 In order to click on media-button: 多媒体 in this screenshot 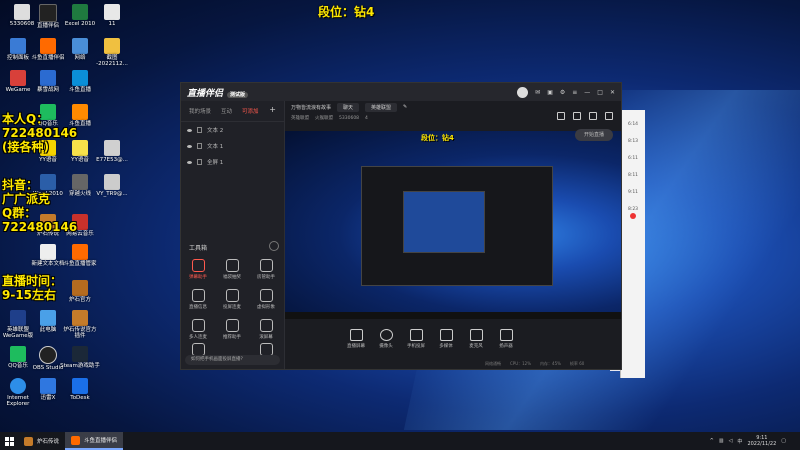, I will do `click(446, 339)`.